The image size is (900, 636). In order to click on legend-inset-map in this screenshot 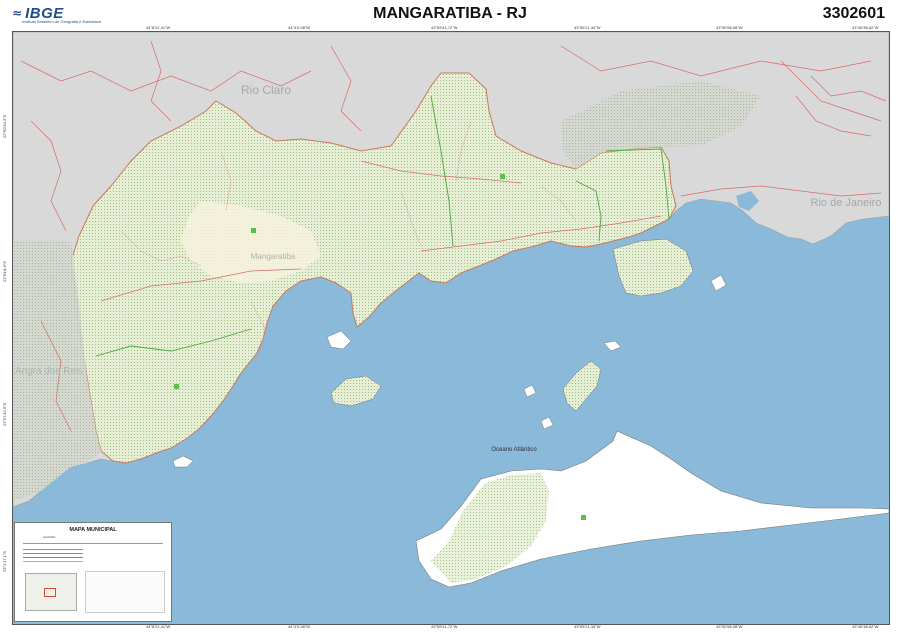, I will do `click(51, 592)`.